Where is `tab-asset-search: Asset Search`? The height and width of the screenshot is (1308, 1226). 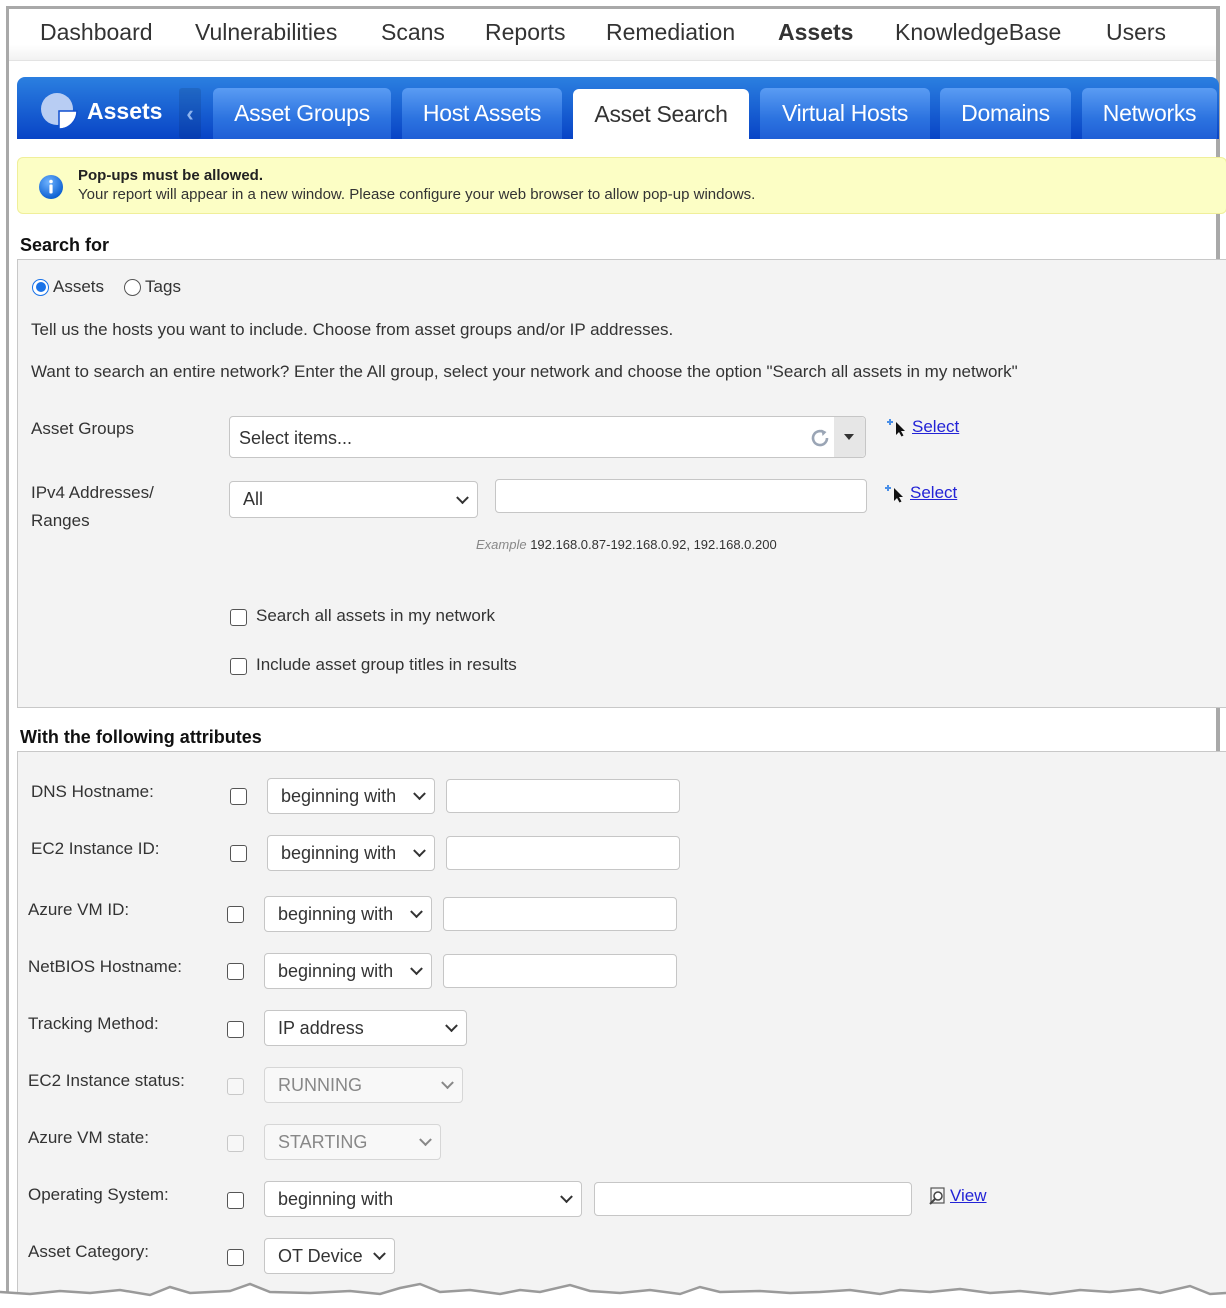 tab-asset-search: Asset Search is located at coordinates (661, 114).